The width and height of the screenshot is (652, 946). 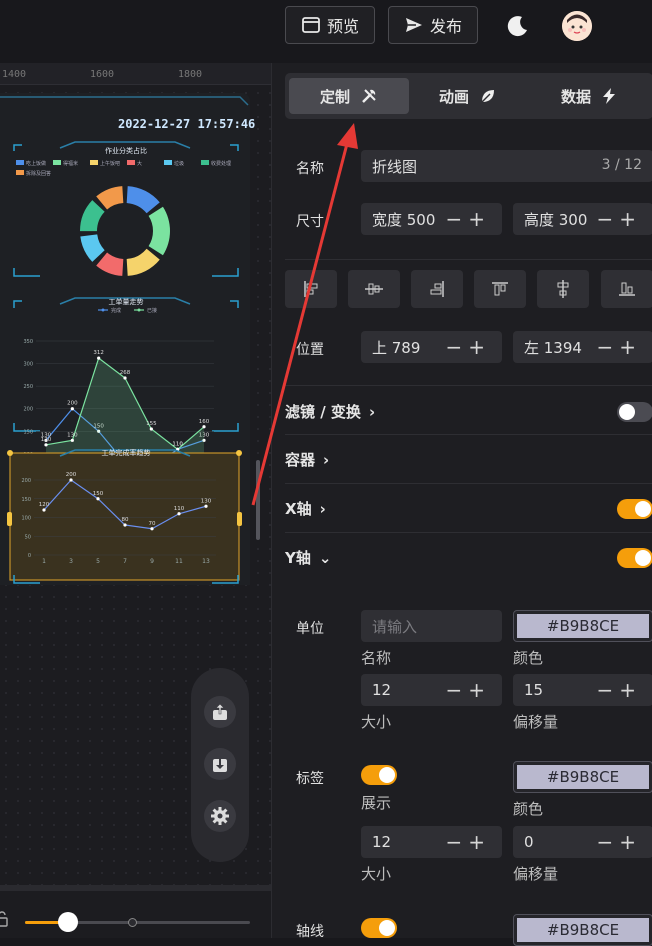 What do you see at coordinates (634, 509) in the screenshot?
I see `xaxis-toggle` at bounding box center [634, 509].